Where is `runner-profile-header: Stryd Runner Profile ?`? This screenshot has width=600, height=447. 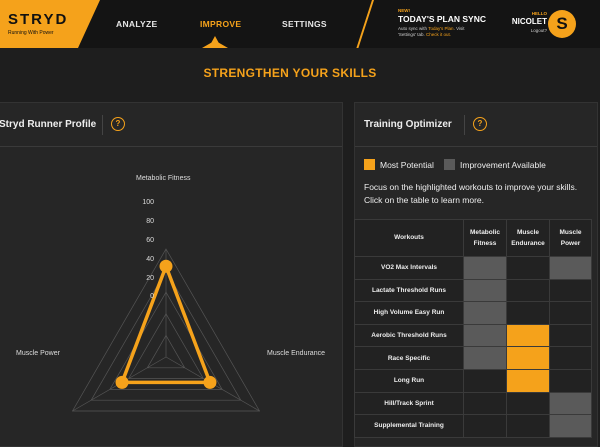
runner-profile-header: Stryd Runner Profile ? is located at coordinates (171, 125).